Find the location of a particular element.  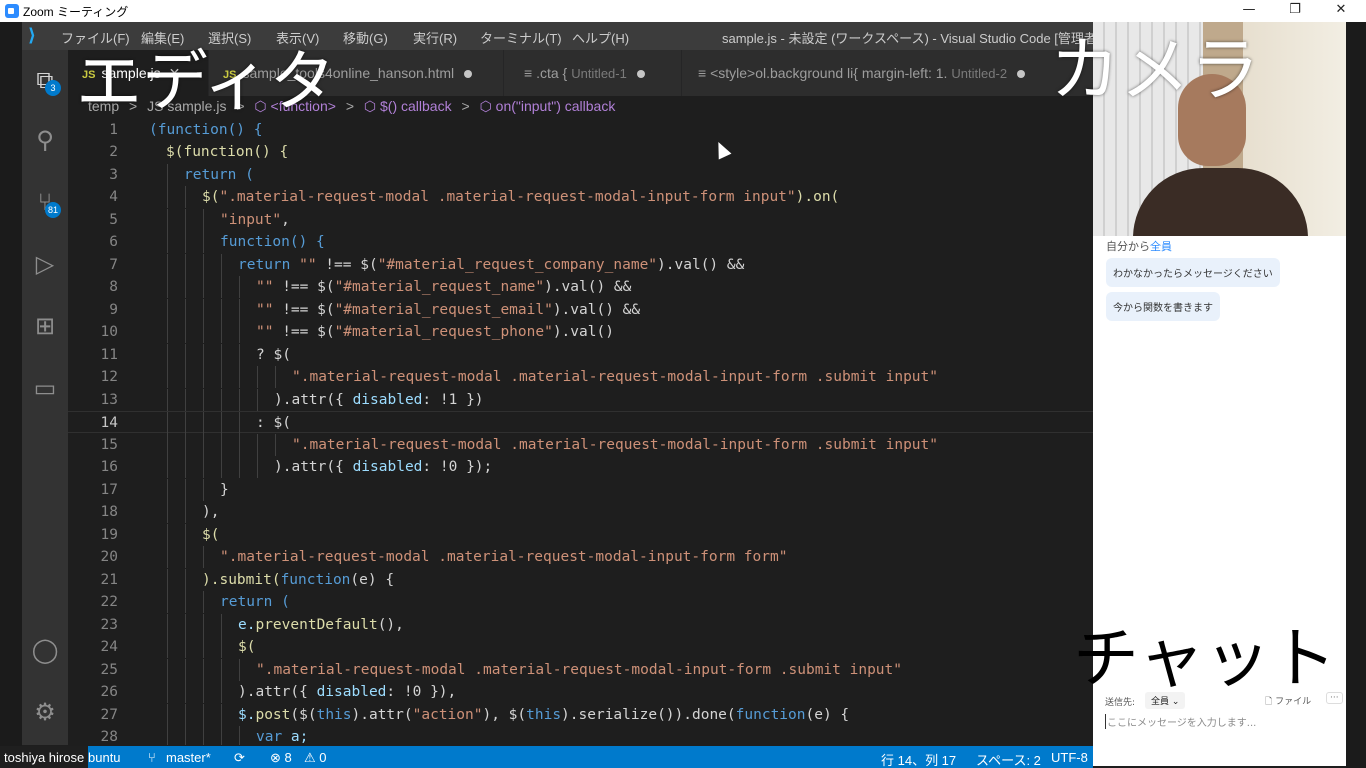

line-number: 4 is located at coordinates (113, 197).